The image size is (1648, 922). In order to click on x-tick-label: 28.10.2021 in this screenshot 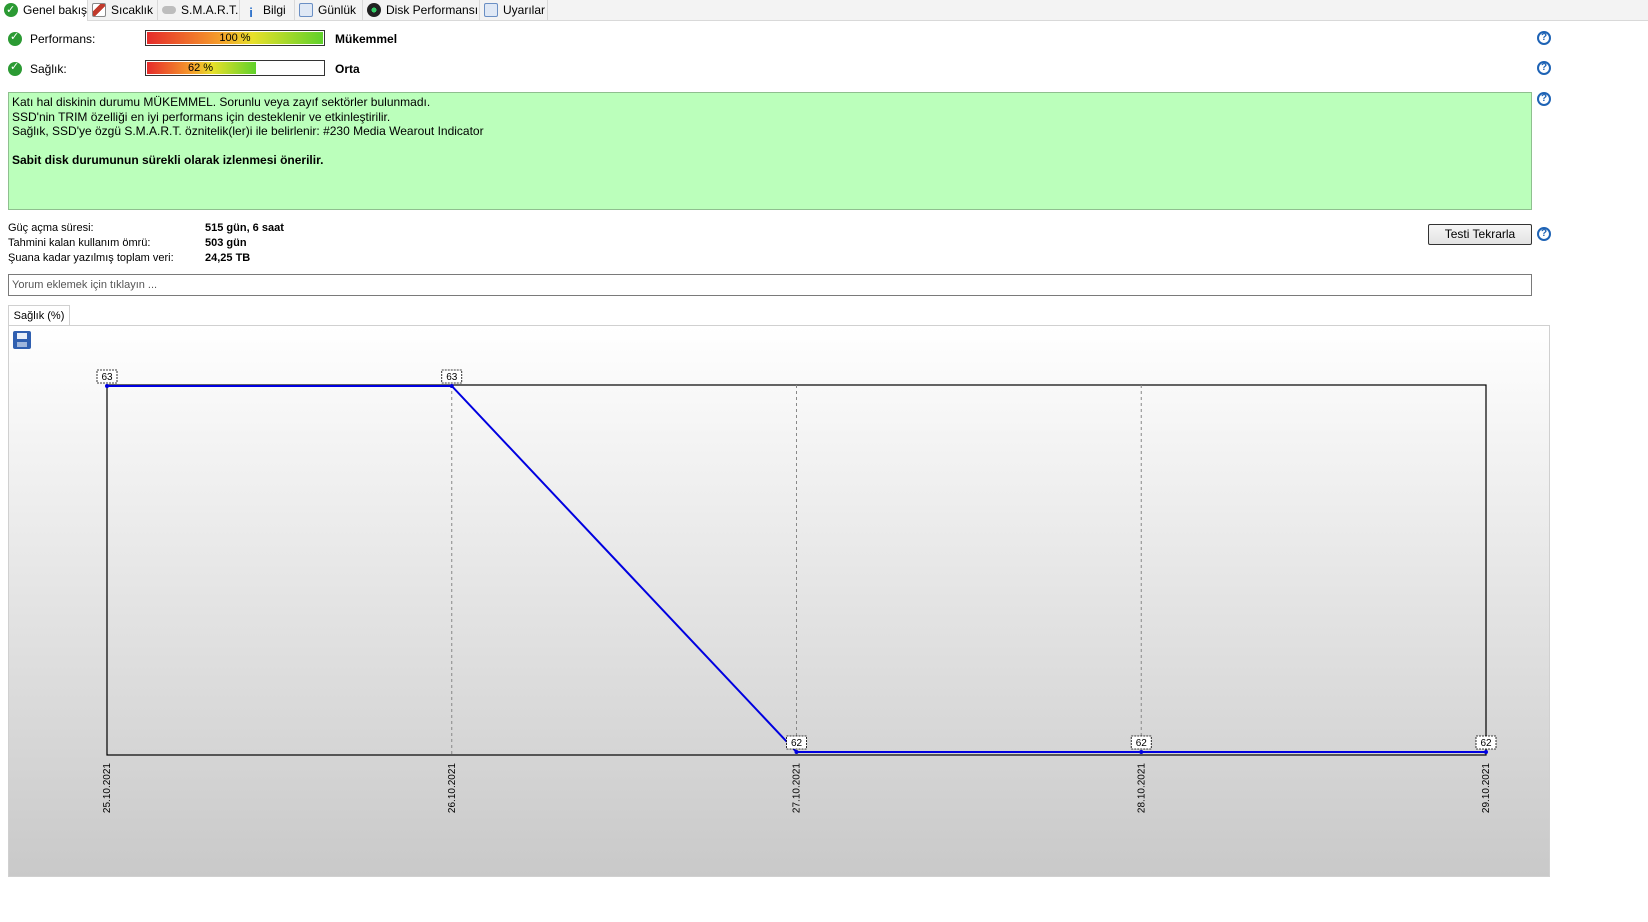, I will do `click(1141, 788)`.